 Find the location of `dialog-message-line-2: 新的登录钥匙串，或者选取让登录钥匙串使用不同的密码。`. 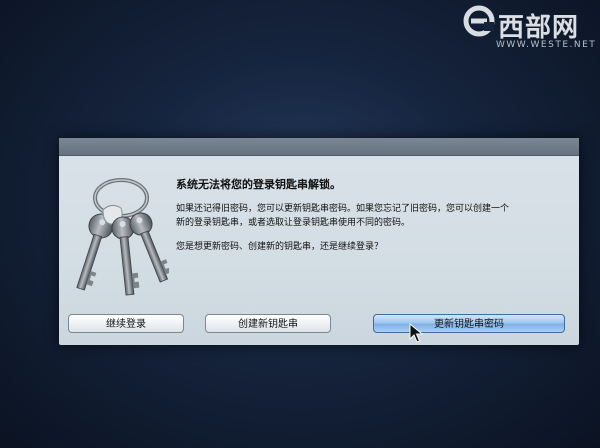

dialog-message-line-2: 新的登录钥匙串，或者选取让登录钥匙串使用不同的密码。 is located at coordinates (293, 223).